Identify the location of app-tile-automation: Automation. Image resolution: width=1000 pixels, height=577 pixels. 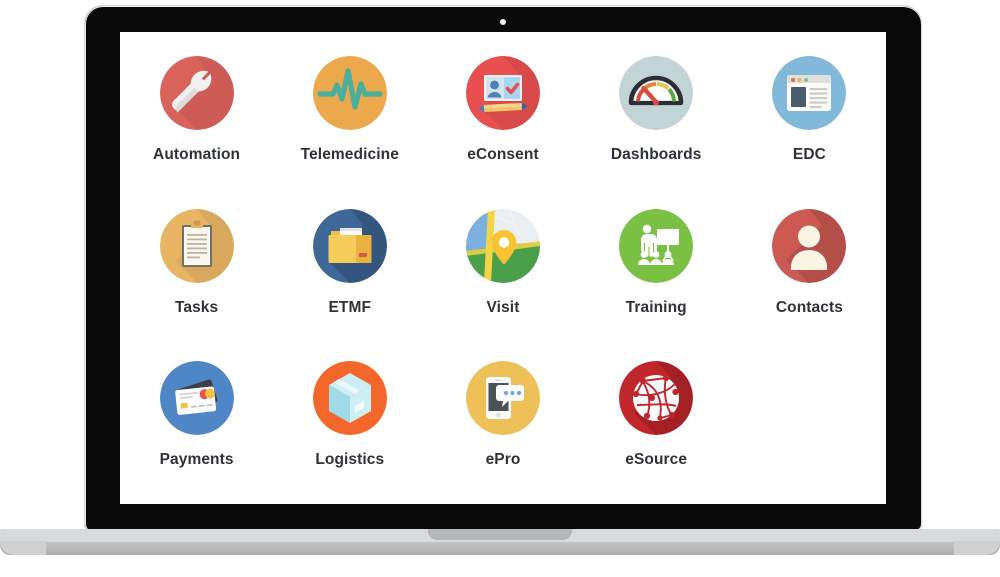
(196, 104).